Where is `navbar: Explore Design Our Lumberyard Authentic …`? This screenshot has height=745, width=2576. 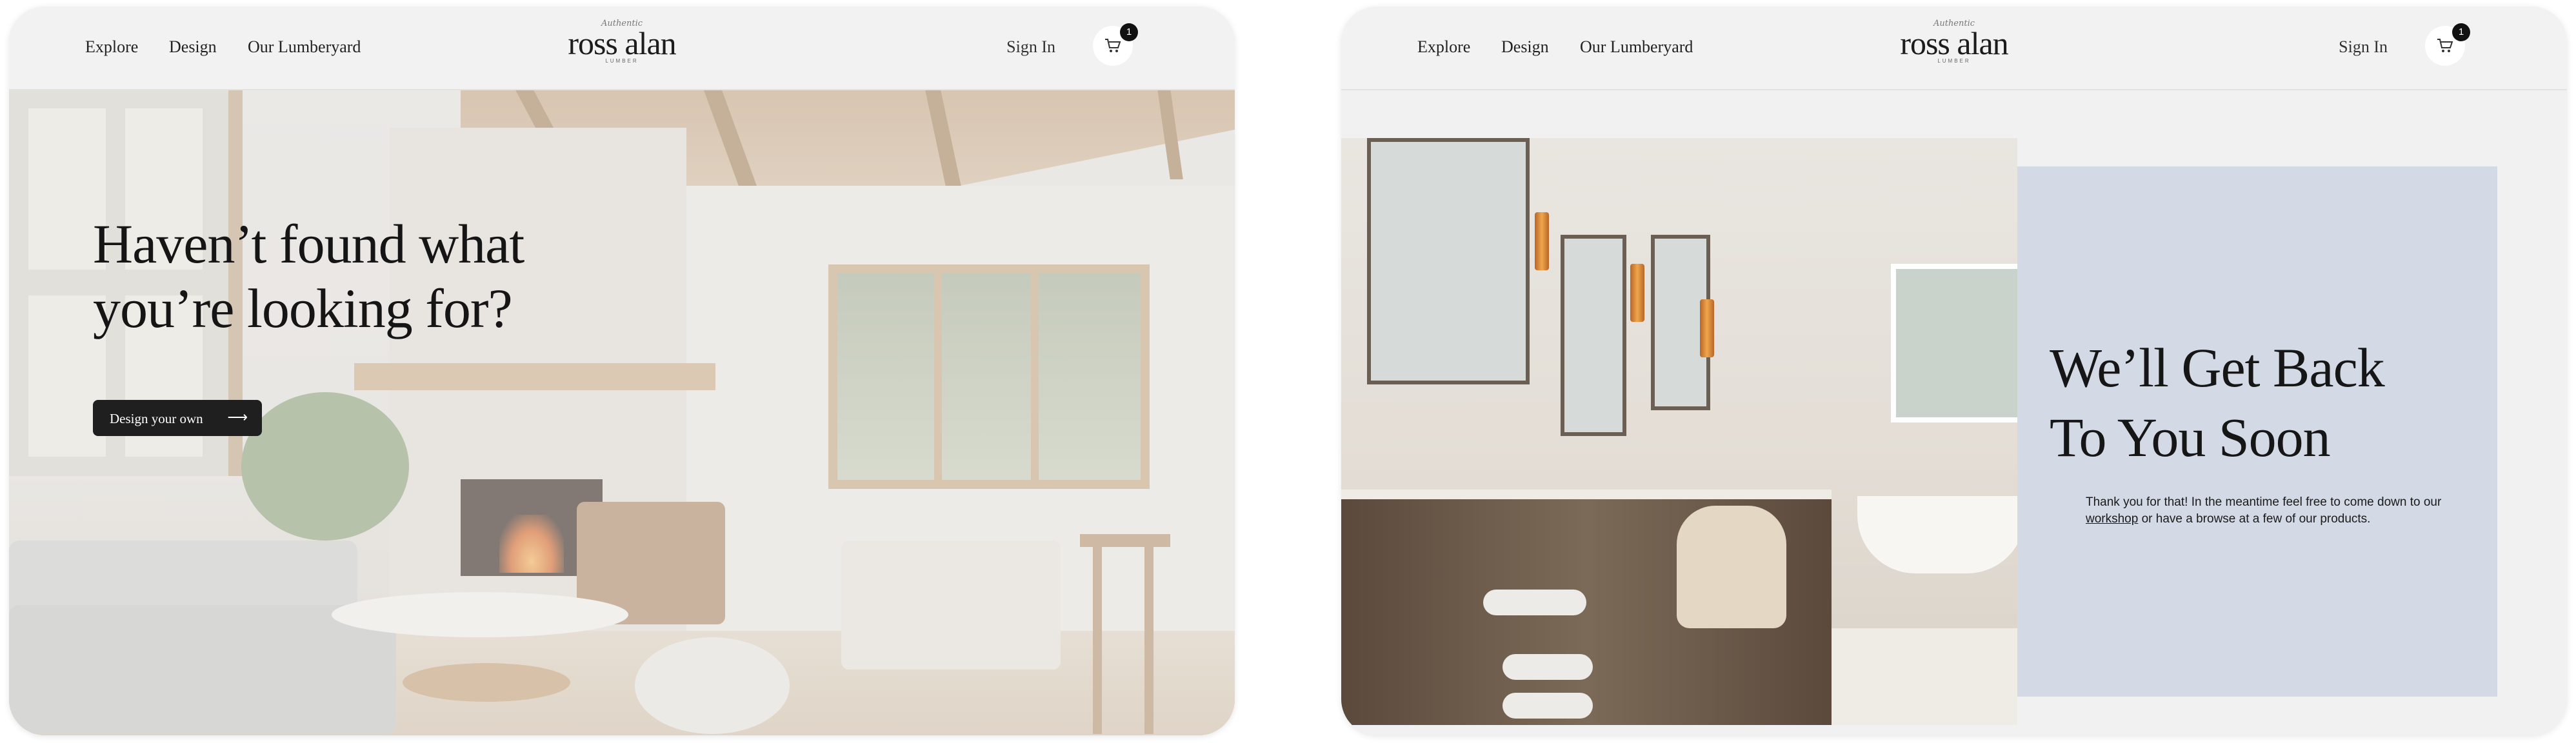
navbar: Explore Design Our Lumberyard Authentic … is located at coordinates (622, 48).